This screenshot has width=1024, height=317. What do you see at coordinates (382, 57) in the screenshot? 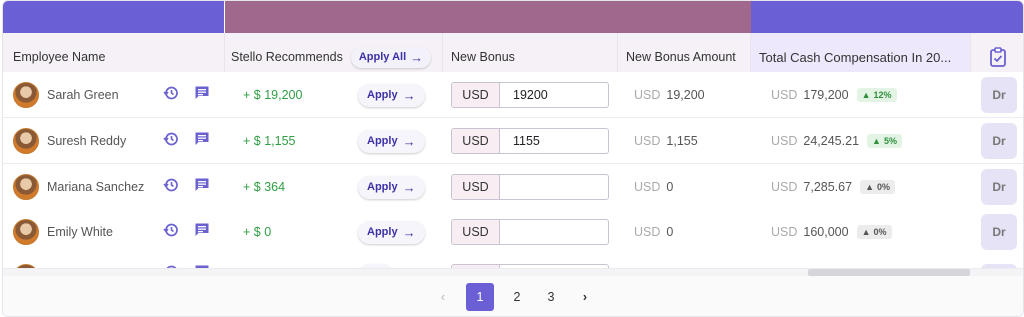
I see `apply-all-label: Apply All` at bounding box center [382, 57].